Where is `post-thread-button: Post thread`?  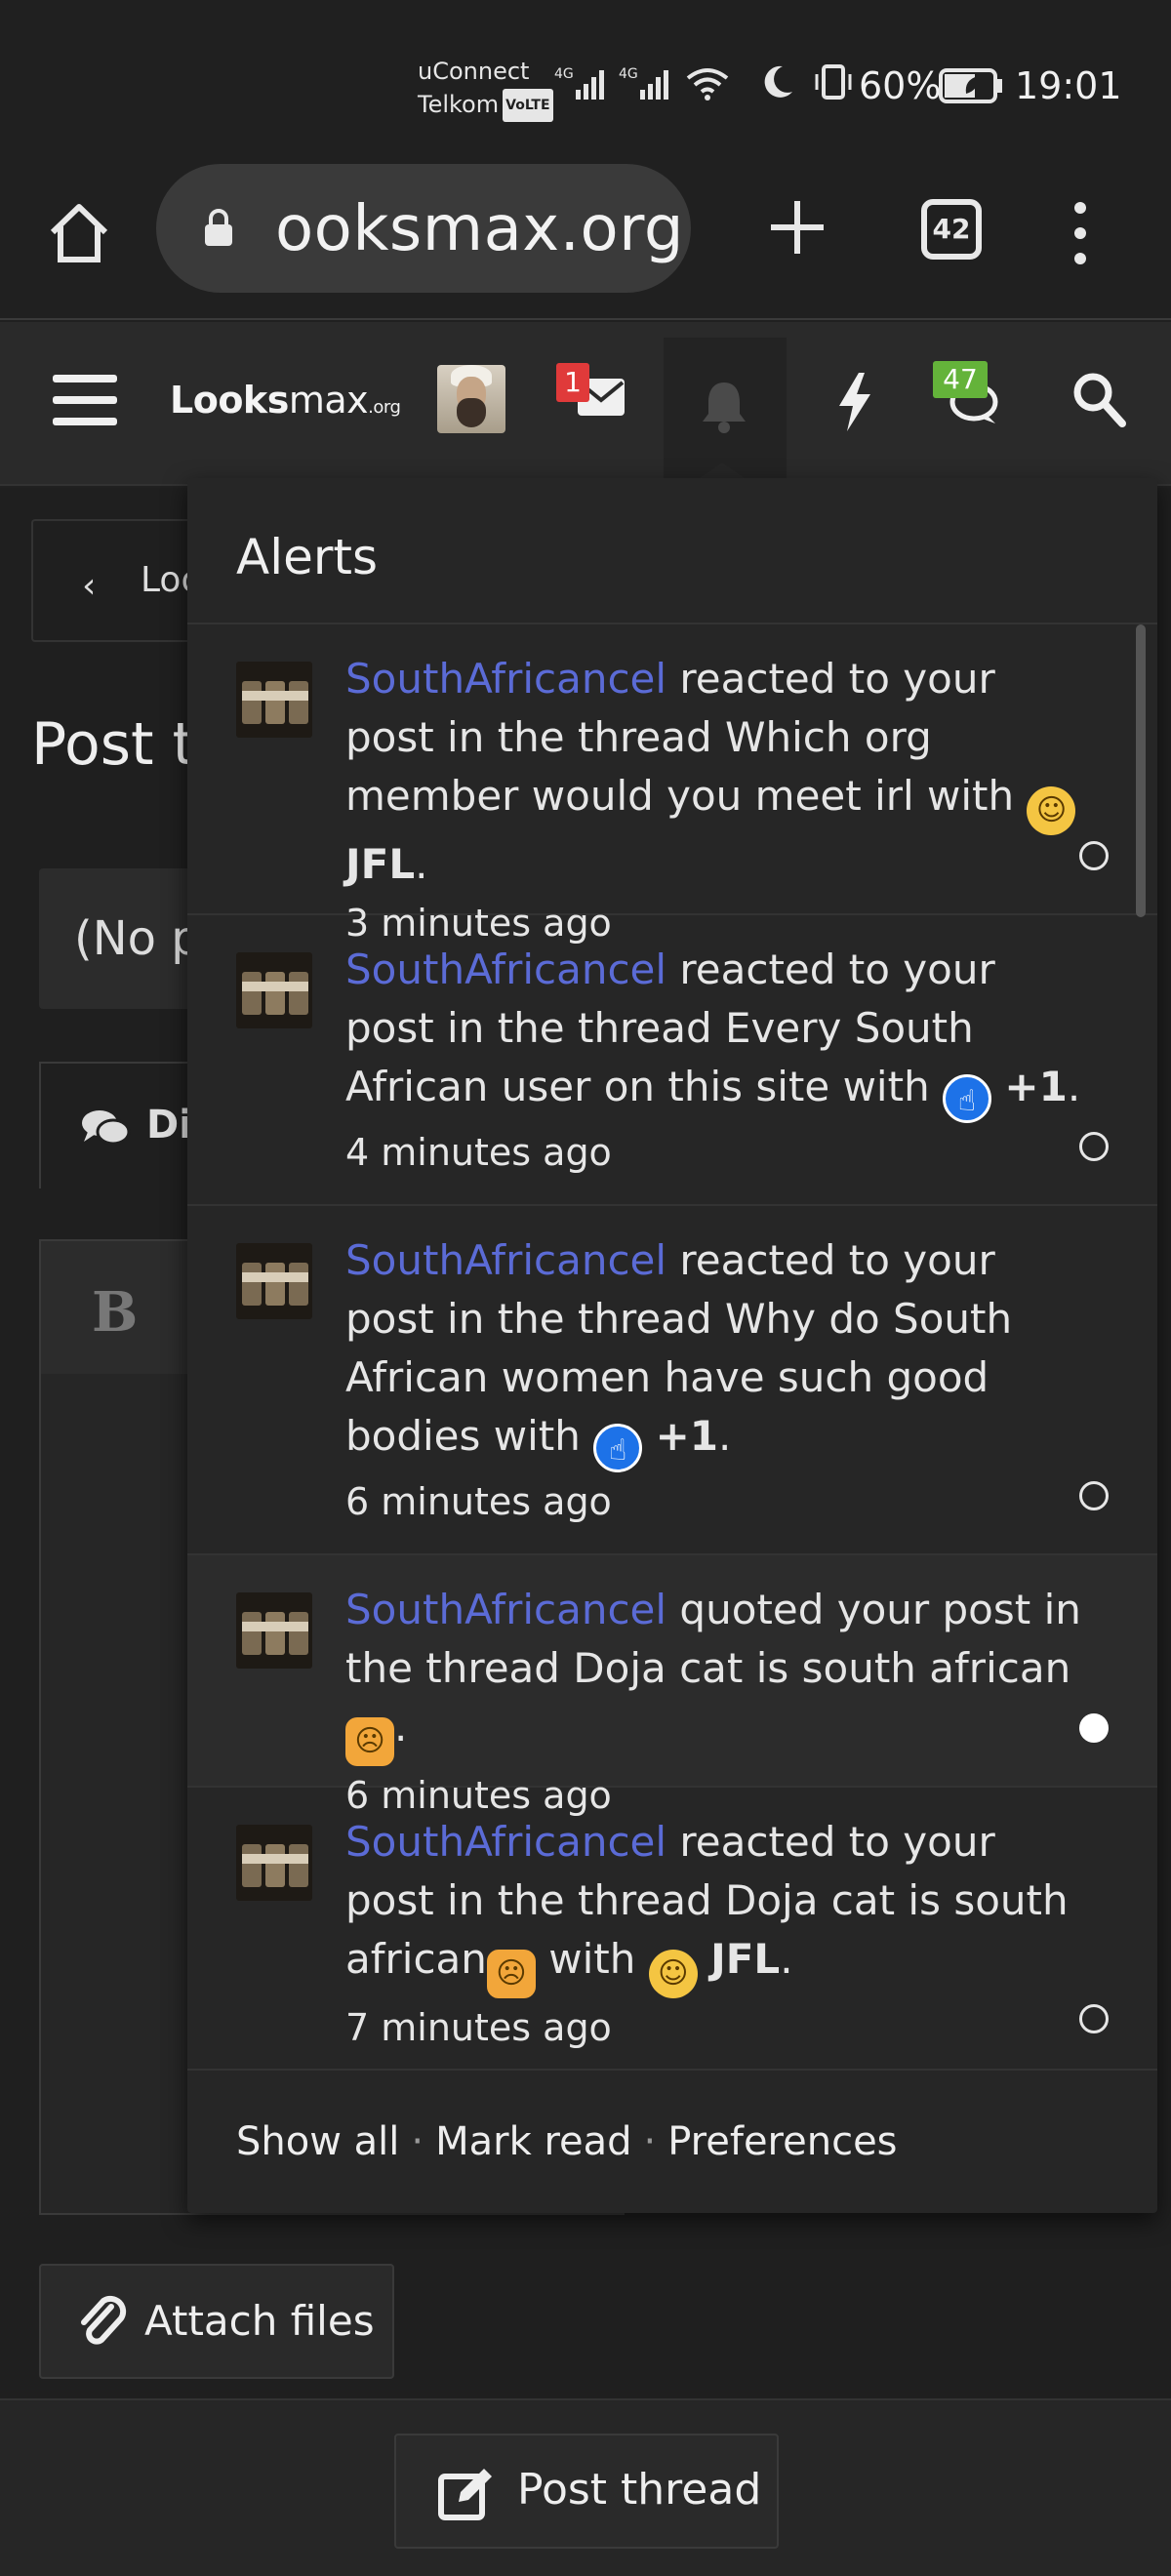 post-thread-button: Post thread is located at coordinates (586, 2491).